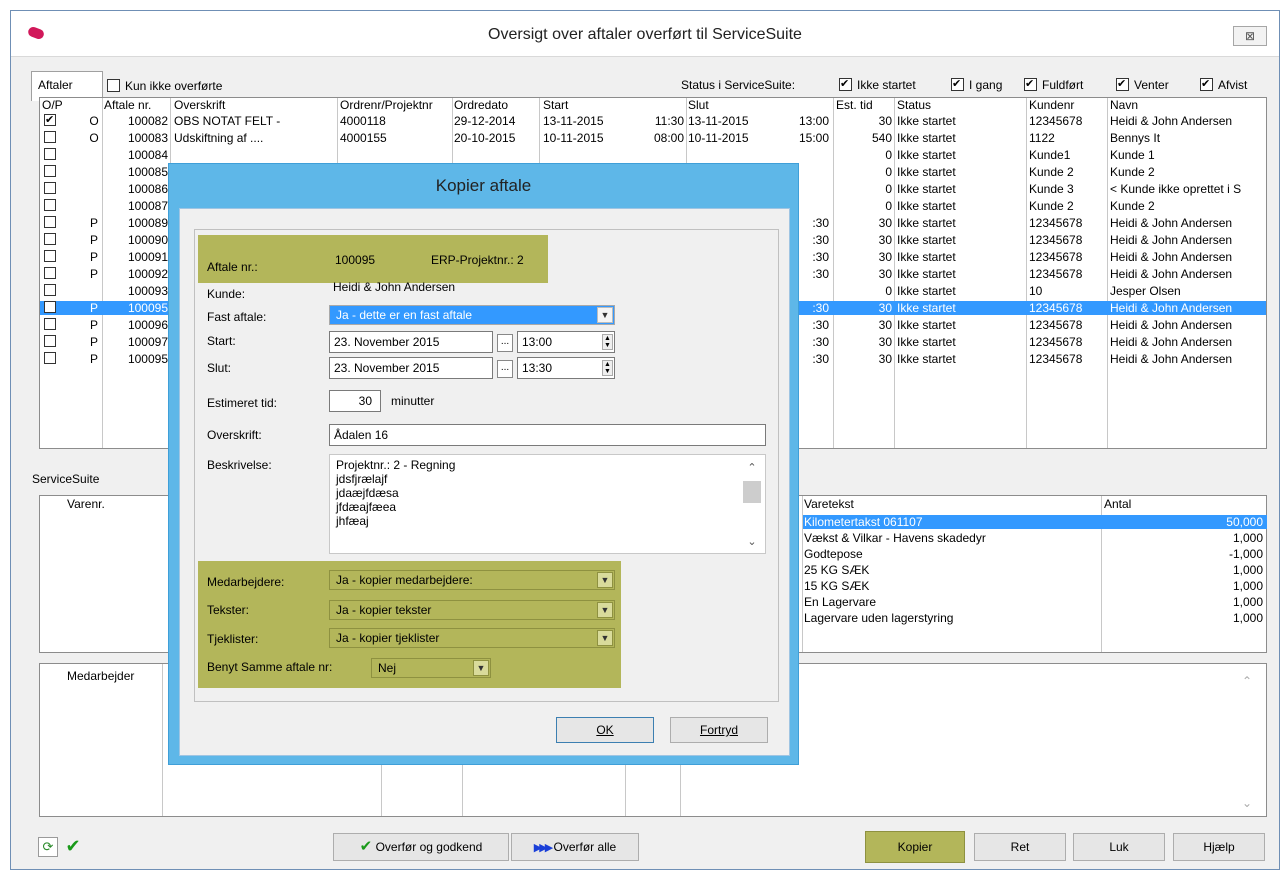  Describe the element at coordinates (1035, 586) in the screenshot. I see `list-item: 15 KG SÆK 1,000` at that location.